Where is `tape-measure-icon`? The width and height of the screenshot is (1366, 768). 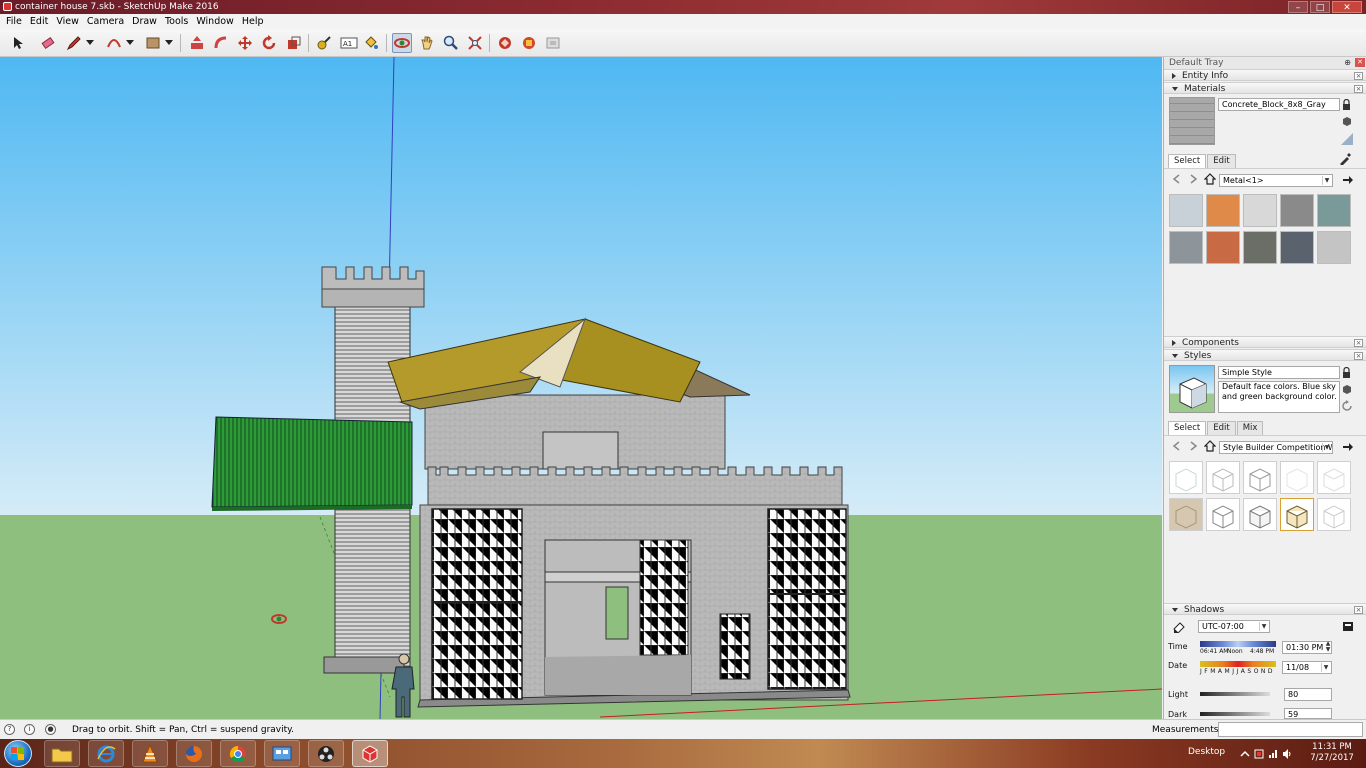
tape-measure-icon is located at coordinates (324, 43).